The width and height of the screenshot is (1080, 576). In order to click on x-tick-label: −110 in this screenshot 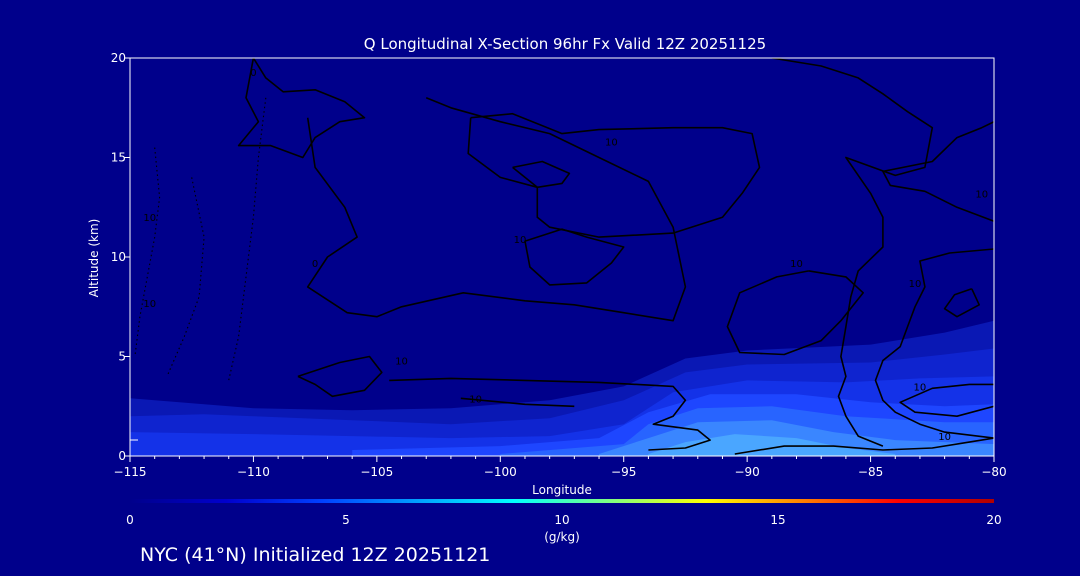, I will do `click(253, 472)`.